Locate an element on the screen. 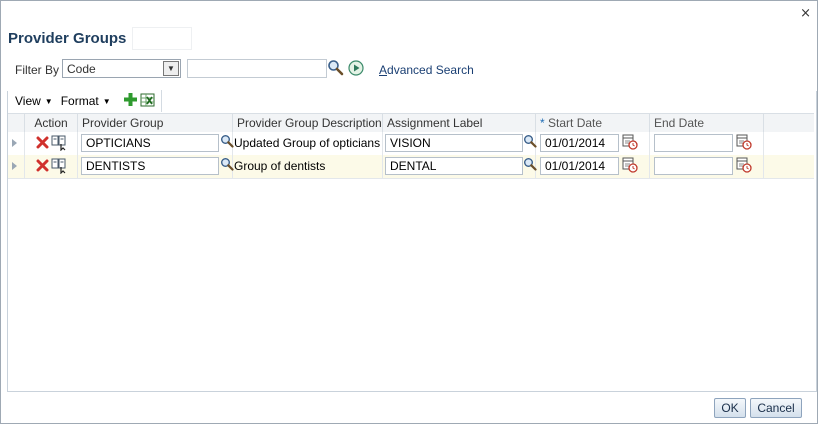 The width and height of the screenshot is (818, 424). column-header-action: Action is located at coordinates (51, 123).